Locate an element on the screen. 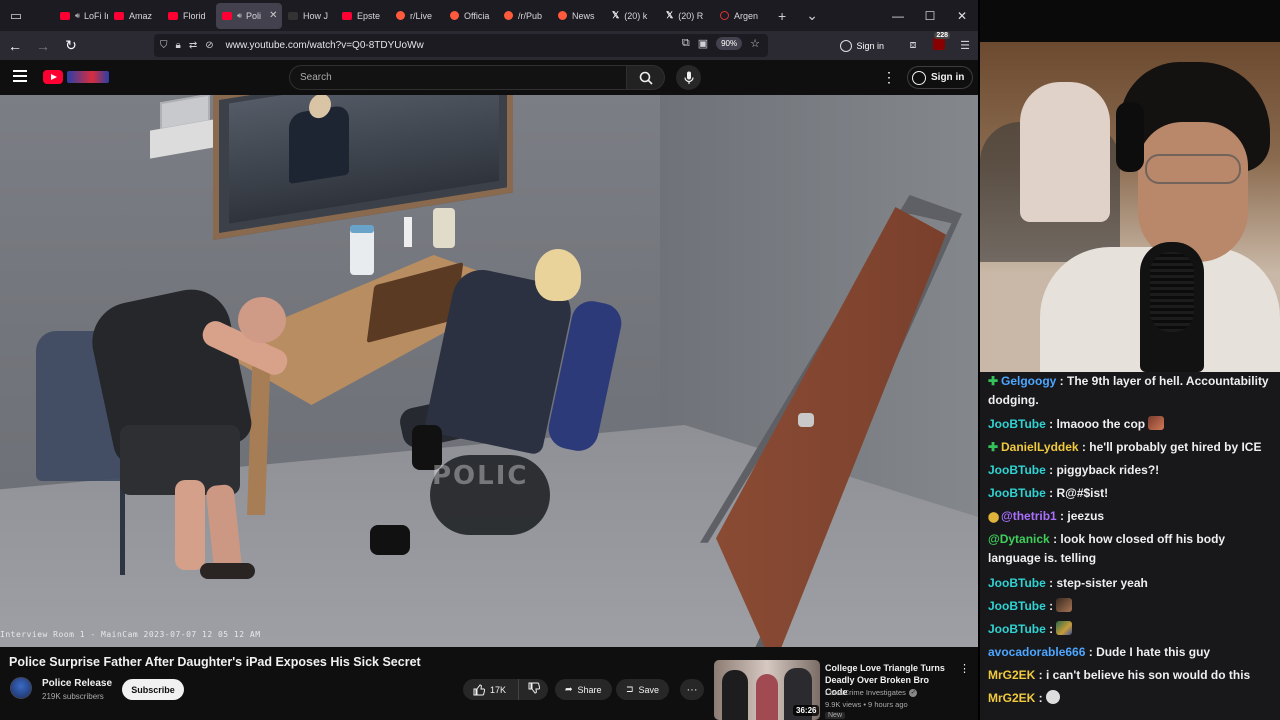 The image size is (1280, 720). extensions-icon: ⧈ is located at coordinates (913, 45).